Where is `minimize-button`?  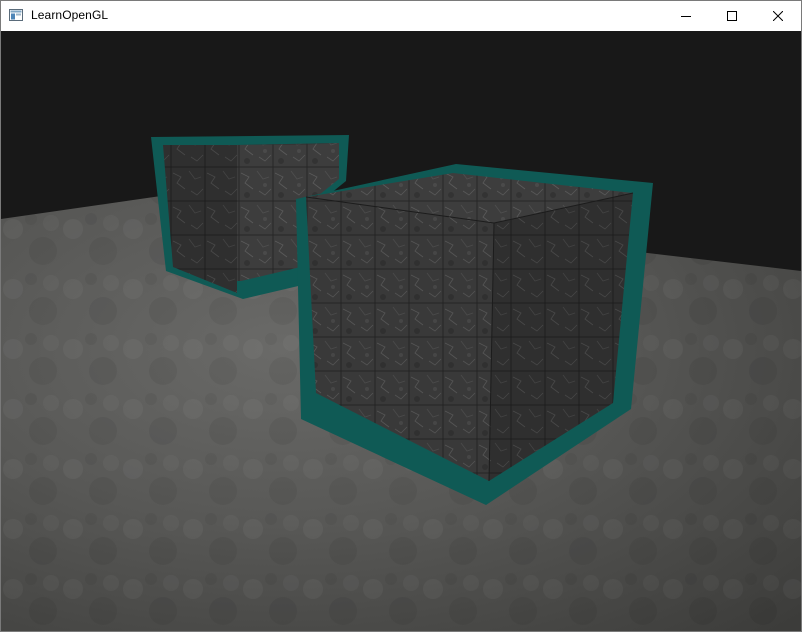
minimize-button is located at coordinates (686, 16).